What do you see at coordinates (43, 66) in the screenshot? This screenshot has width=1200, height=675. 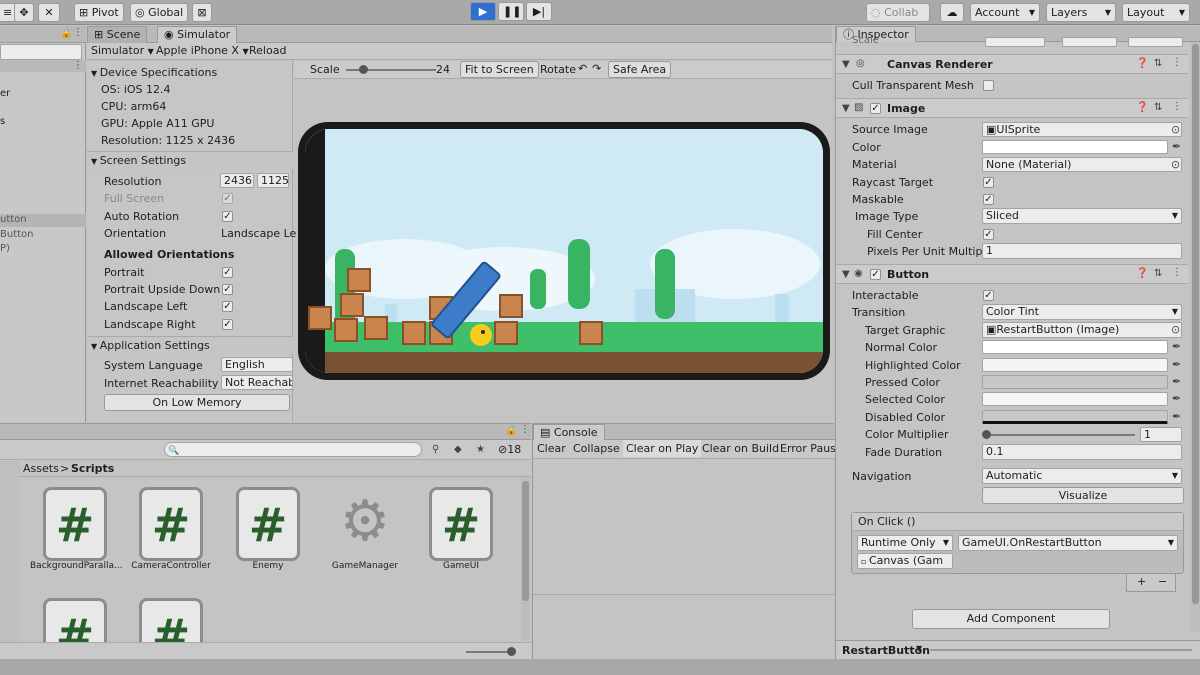 I see `hierarchy-scene-row: ⋮` at bounding box center [43, 66].